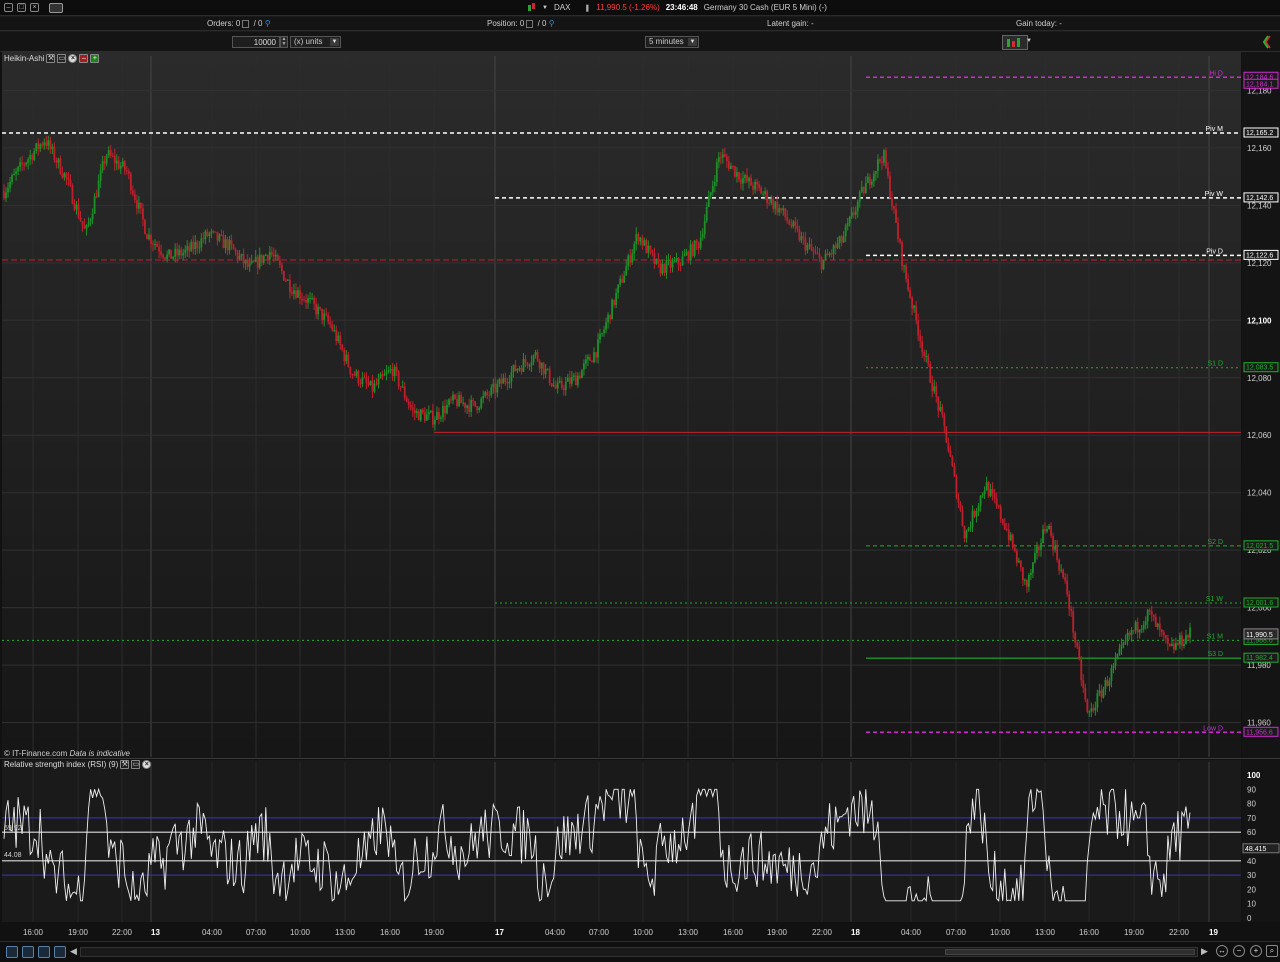 This screenshot has height=962, width=1280. I want to click on chevron-down-icon: ▼, so click(1029, 41).